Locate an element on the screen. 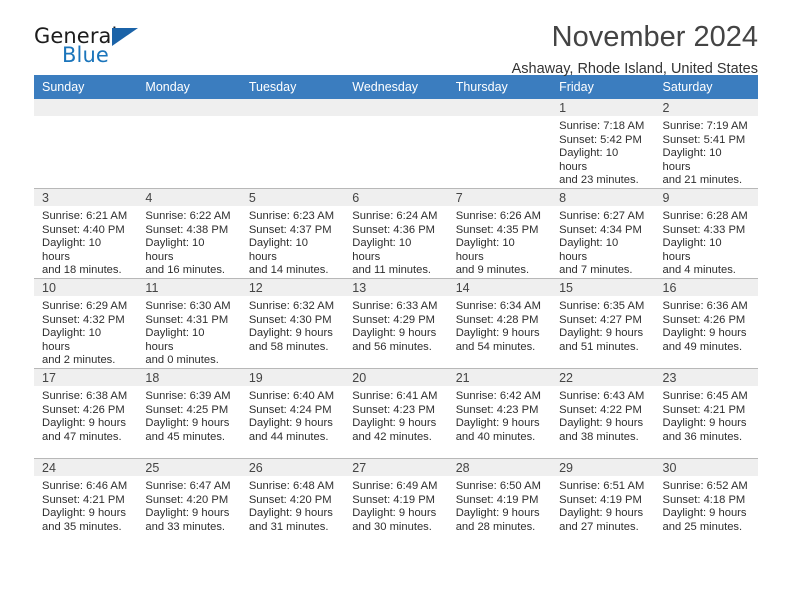 Image resolution: width=792 pixels, height=612 pixels. sunrise-text: Sunrise: 7:18 AM is located at coordinates (602, 126).